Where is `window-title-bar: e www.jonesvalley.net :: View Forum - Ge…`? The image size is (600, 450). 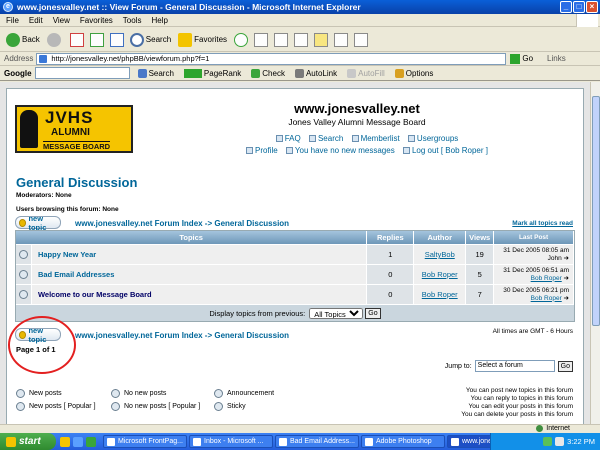 window-title-bar: e www.jonesvalley.net :: View Forum - Ge… is located at coordinates (300, 7).